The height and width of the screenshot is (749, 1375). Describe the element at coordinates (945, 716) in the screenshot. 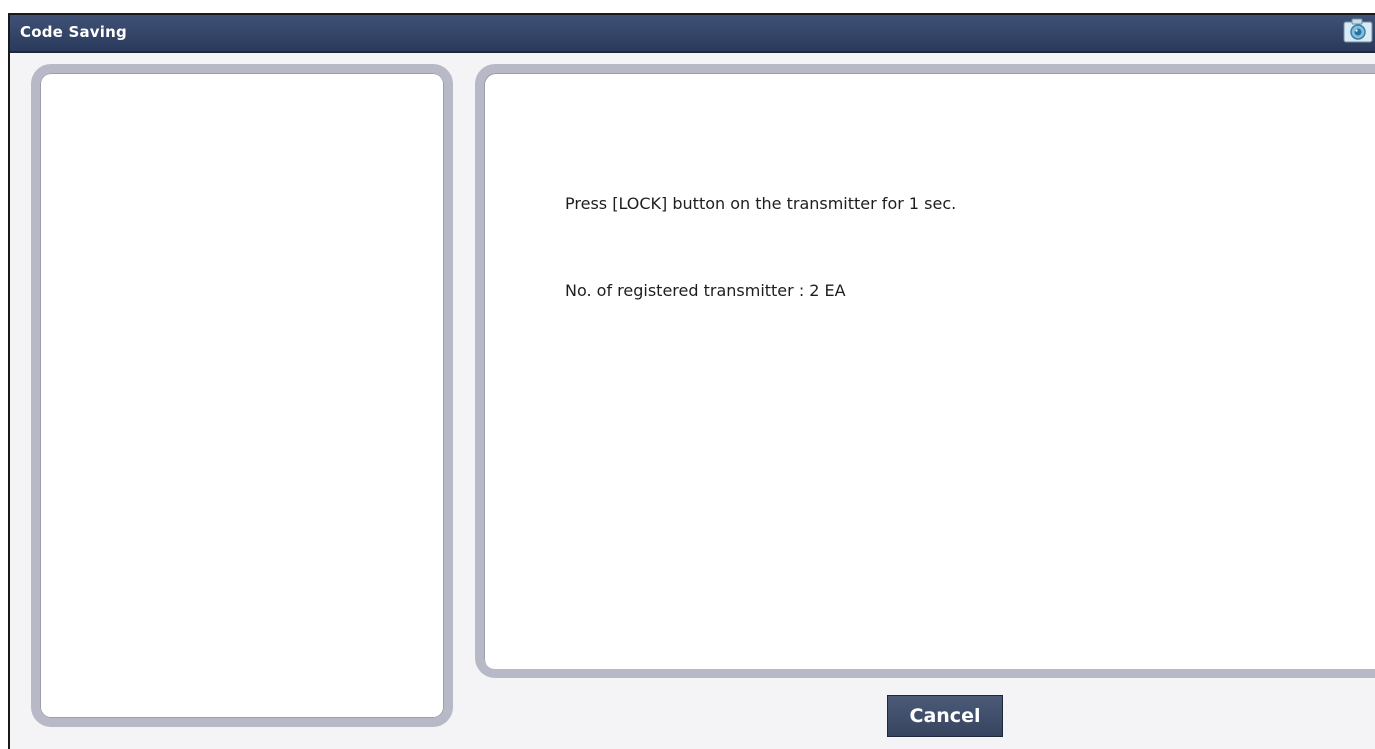

I see `cancel-button: Cancel` at that location.